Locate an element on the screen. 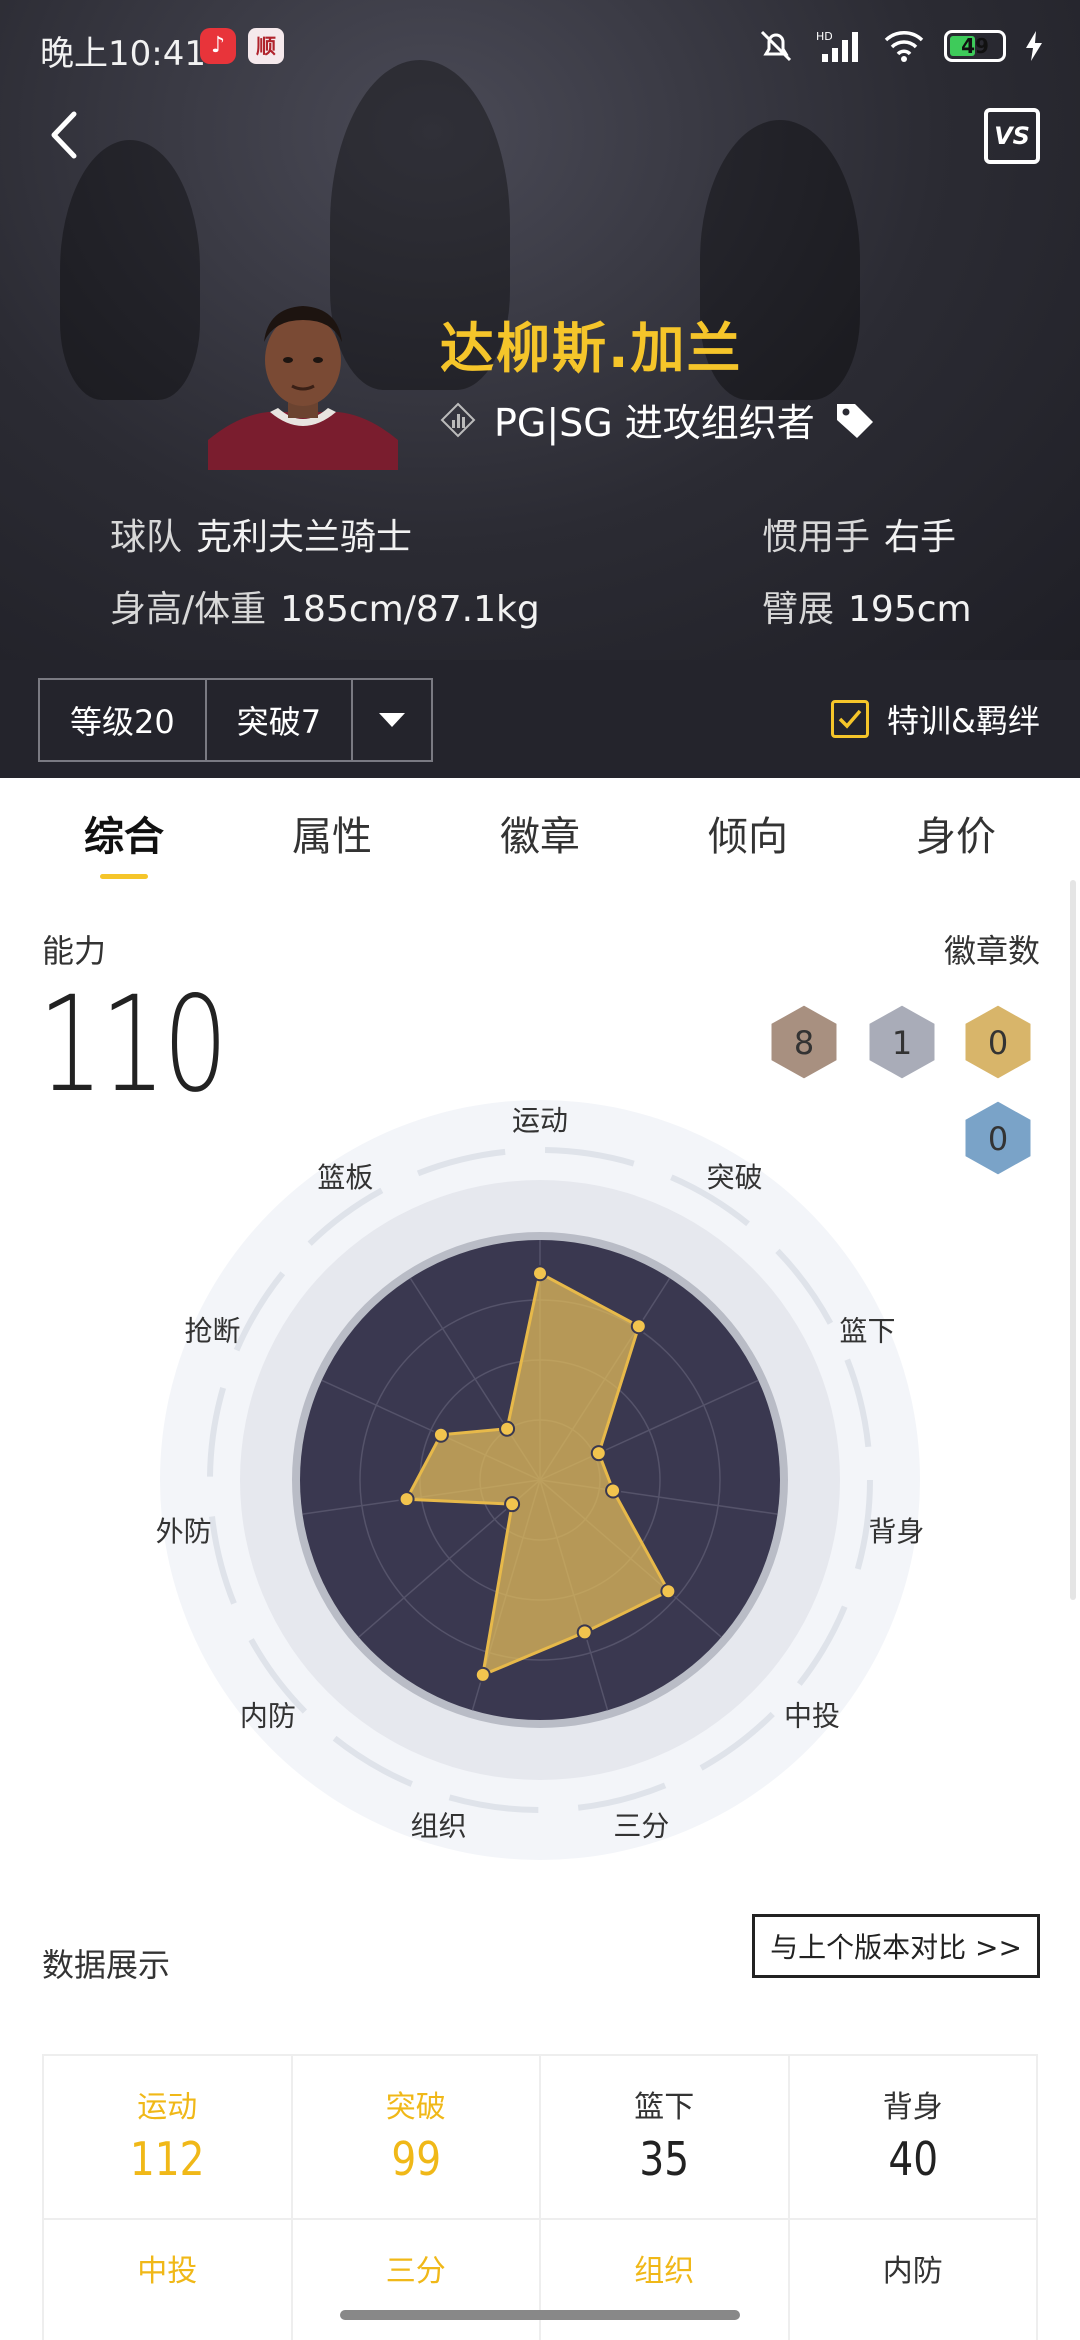 Image resolution: width=1080 pixels, height=2340 pixels. player-avatar is located at coordinates (303, 388).